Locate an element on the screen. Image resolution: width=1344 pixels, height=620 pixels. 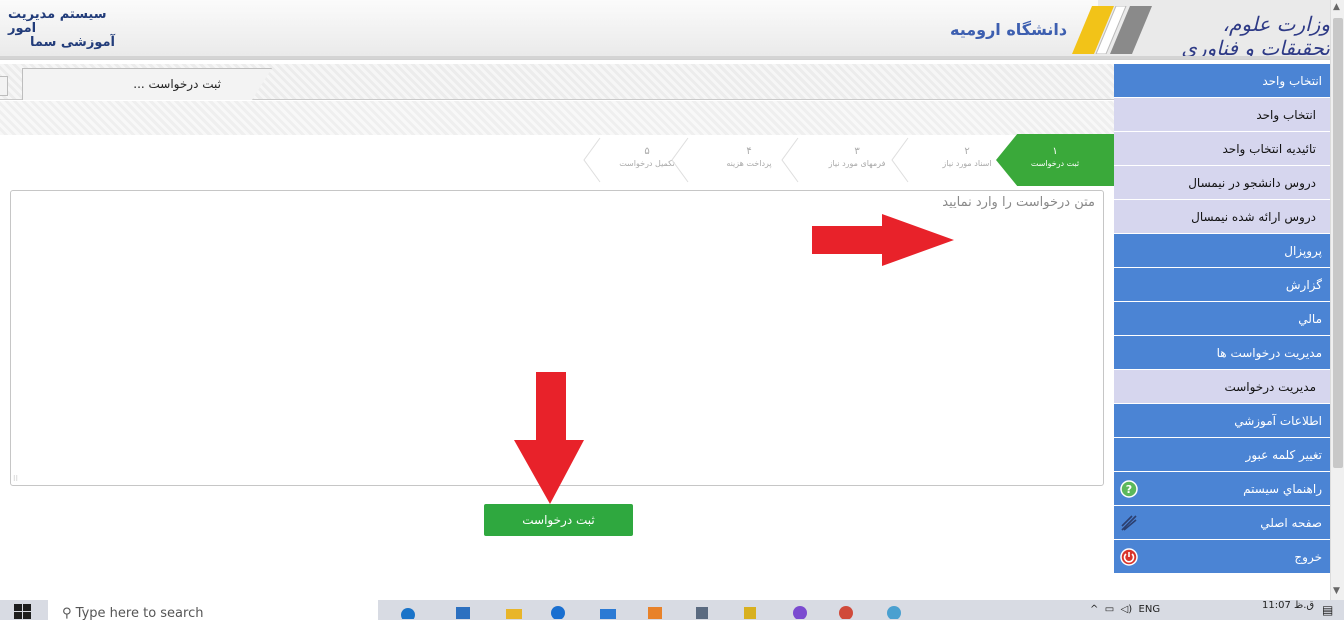
taskbar-clock: 11:07 ق.ظ is located at coordinates (1288, 605).